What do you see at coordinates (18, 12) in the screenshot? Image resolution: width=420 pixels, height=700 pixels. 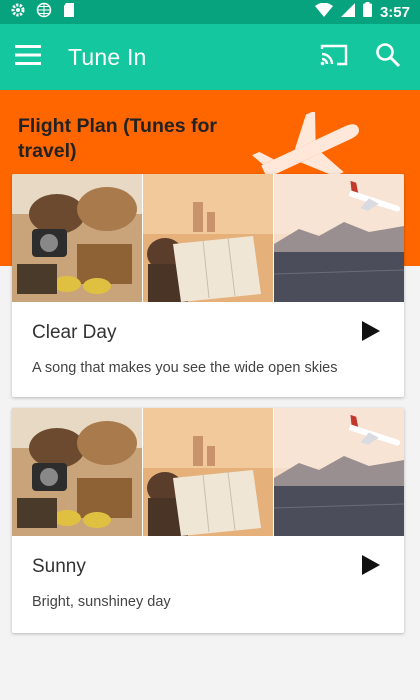 I see `gear-icon` at bounding box center [18, 12].